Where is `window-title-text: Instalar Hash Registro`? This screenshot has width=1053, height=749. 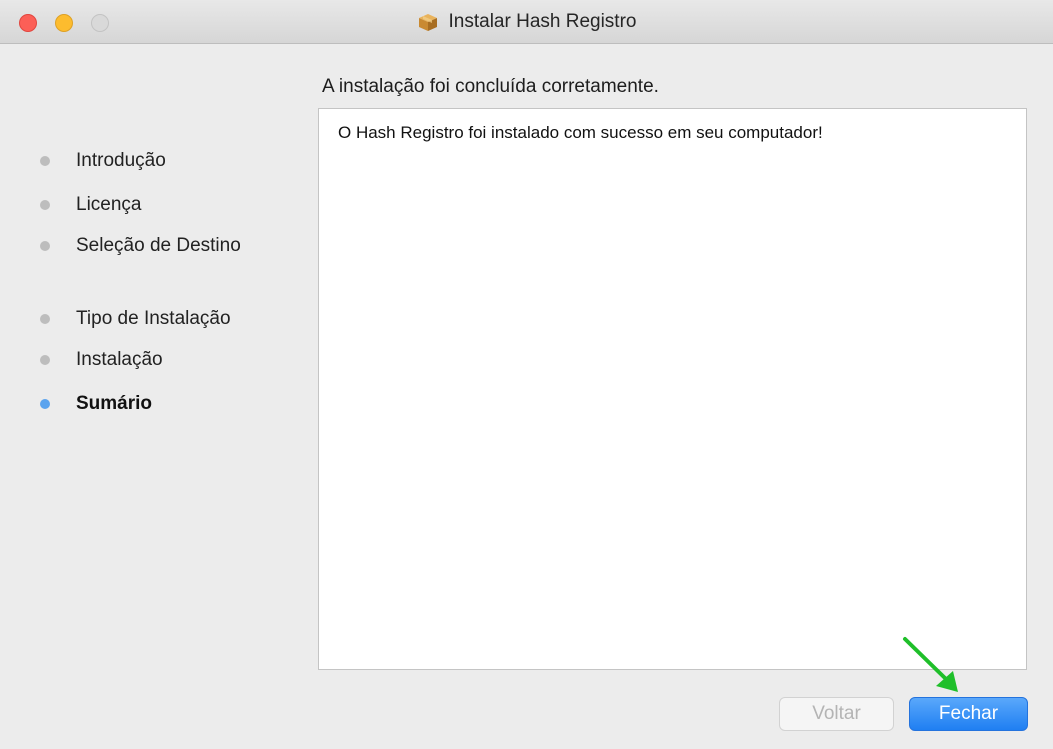
window-title-text: Instalar Hash Registro is located at coordinates (542, 21).